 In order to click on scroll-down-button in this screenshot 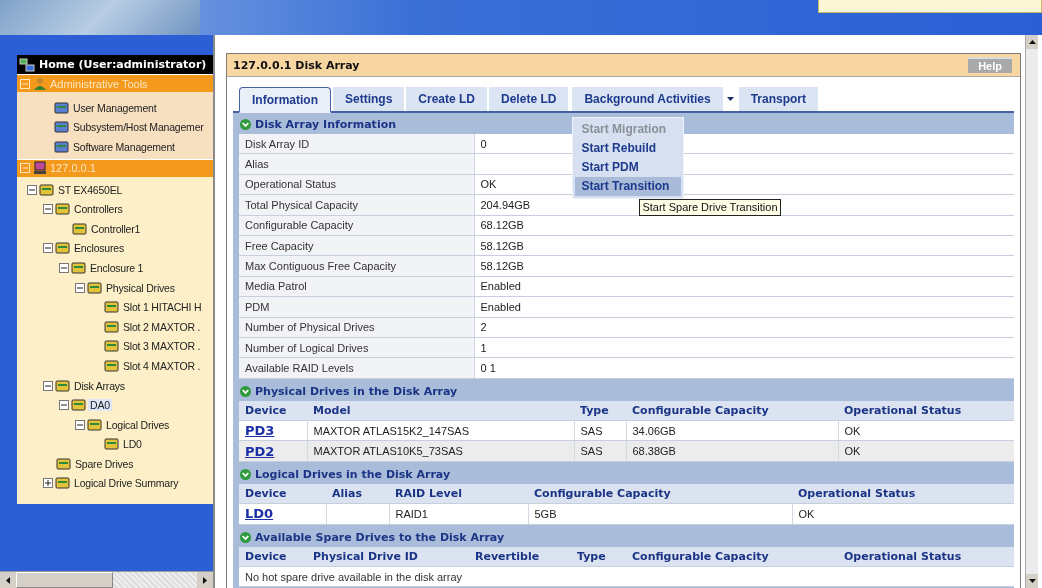, I will do `click(1032, 581)`.